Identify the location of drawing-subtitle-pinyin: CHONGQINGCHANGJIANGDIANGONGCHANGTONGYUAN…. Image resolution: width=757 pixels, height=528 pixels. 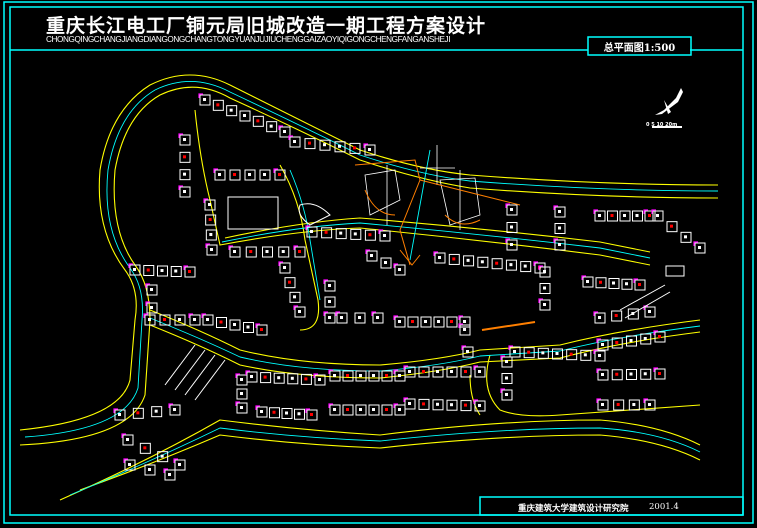
(248, 39).